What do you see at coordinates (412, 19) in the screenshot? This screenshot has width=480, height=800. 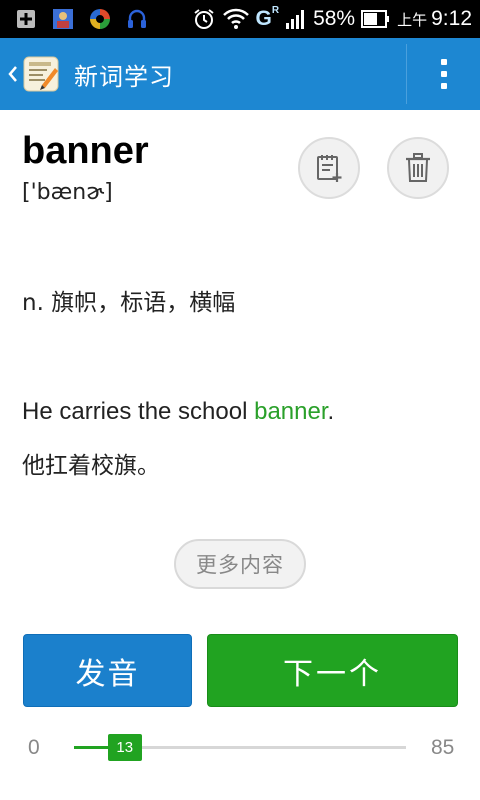 I see `time-ampm: 上午` at bounding box center [412, 19].